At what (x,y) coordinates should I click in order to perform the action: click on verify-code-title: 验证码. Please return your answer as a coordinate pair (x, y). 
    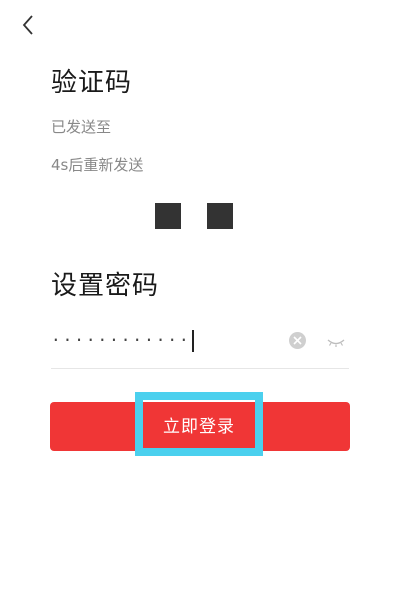
    Looking at the image, I should click on (92, 83).